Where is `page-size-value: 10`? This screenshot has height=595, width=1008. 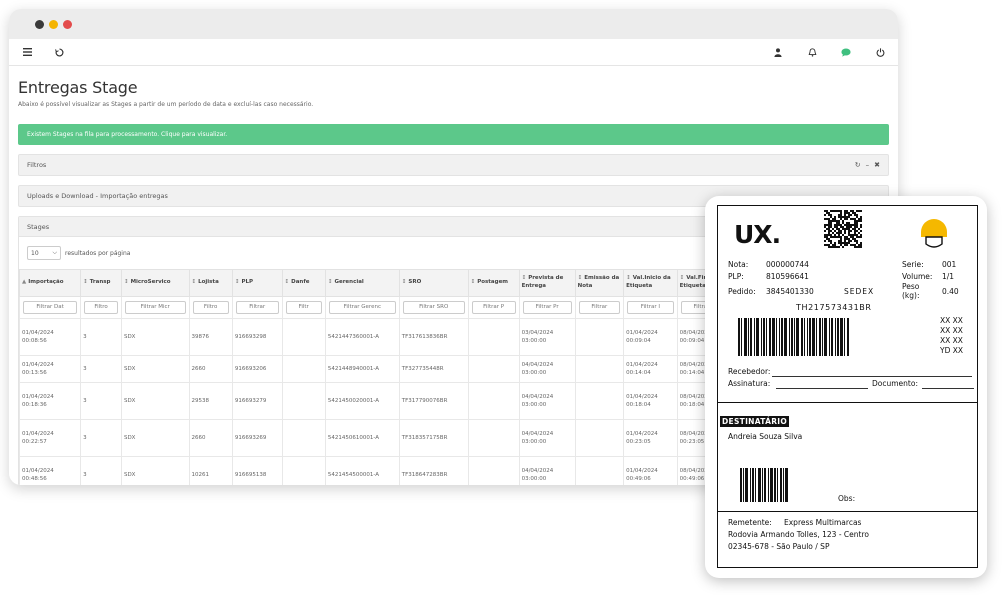
page-size-value: 10 is located at coordinates (35, 253).